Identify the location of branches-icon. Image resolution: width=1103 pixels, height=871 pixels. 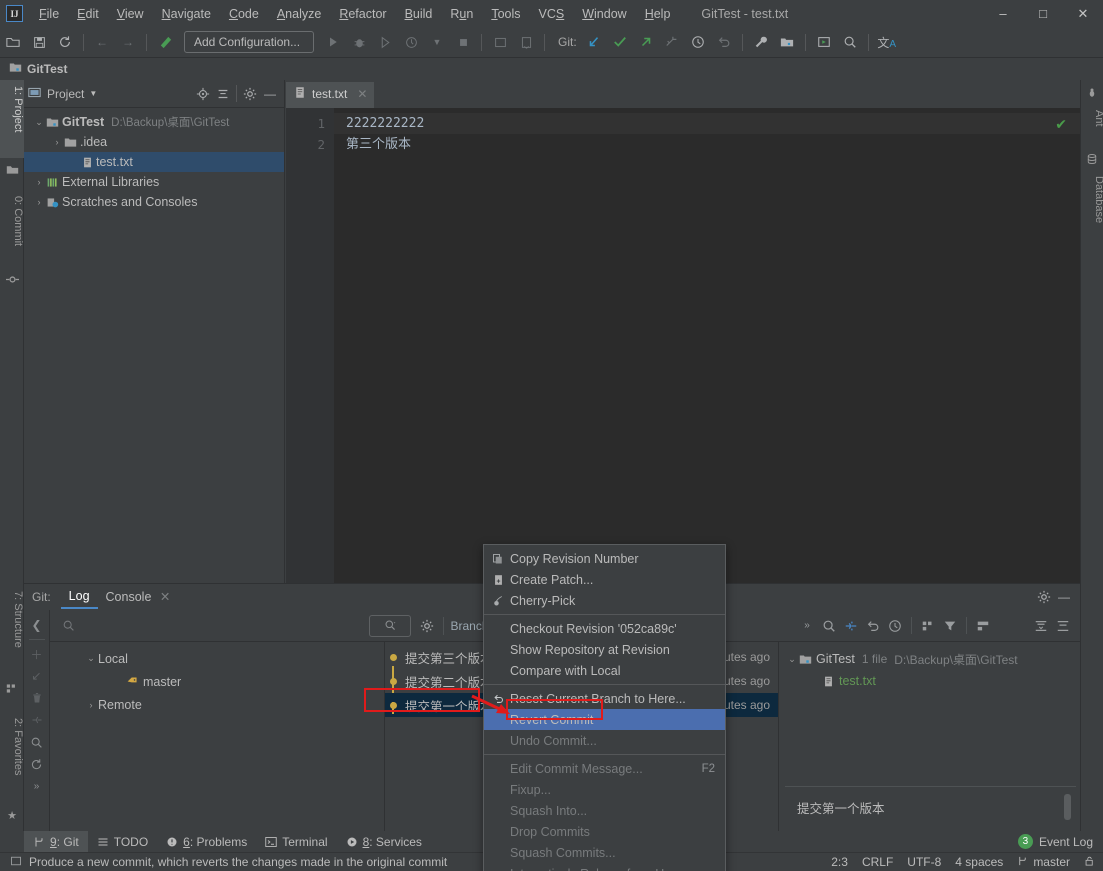
(672, 42).